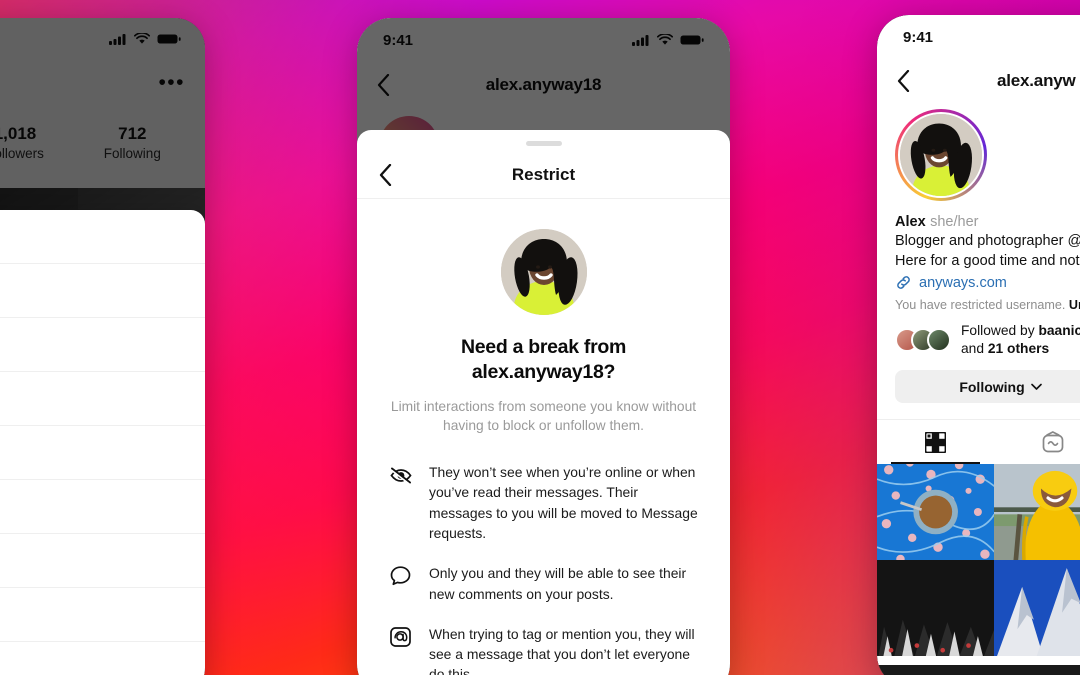 Image resolution: width=1080 pixels, height=675 pixels. I want to click on right-nav-bar: alex.anyw, so click(978, 81).